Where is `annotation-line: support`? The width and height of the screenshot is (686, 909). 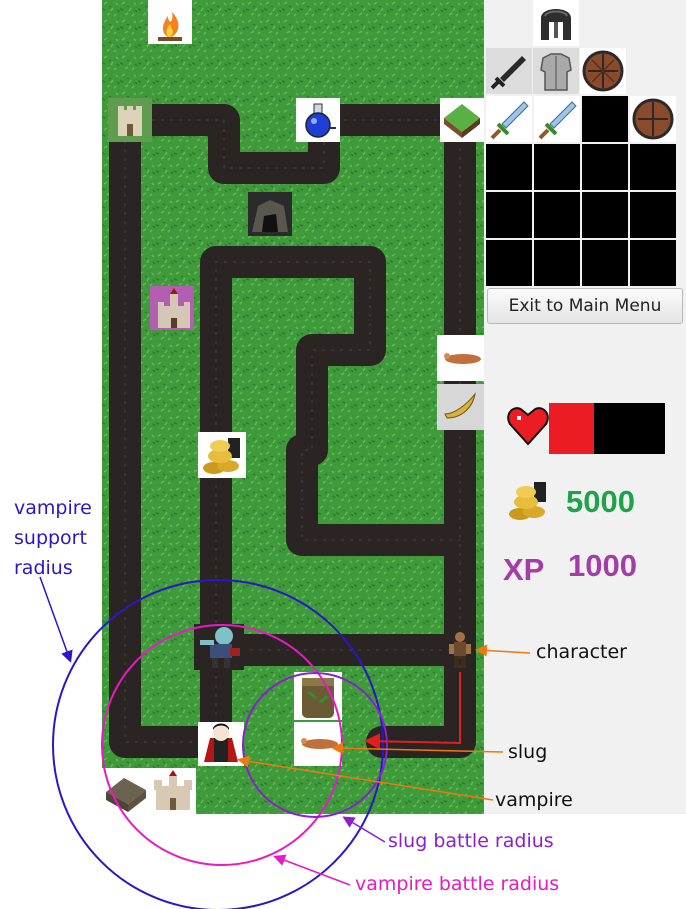
annotation-line: support is located at coordinates (50, 538).